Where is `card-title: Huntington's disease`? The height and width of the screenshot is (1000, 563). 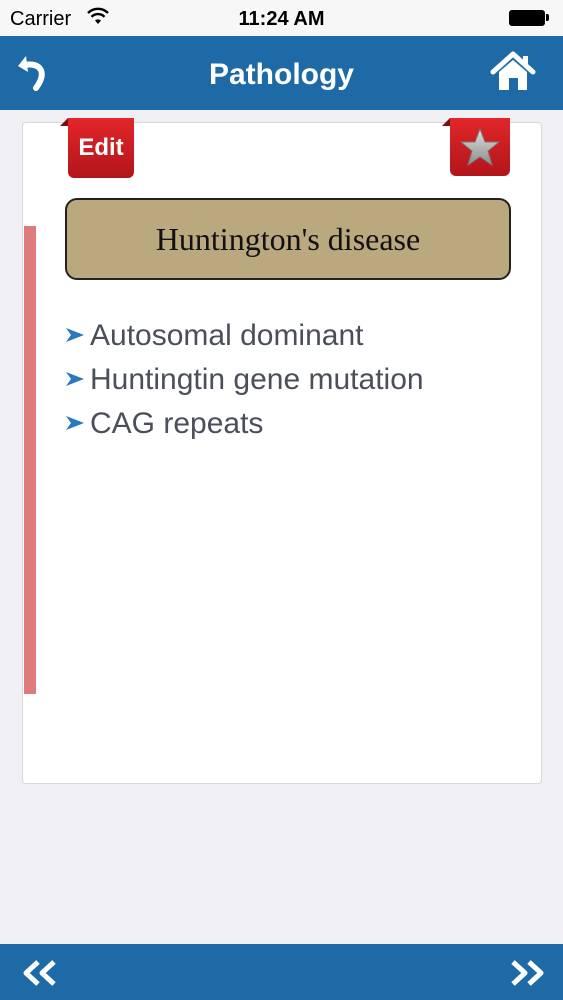 card-title: Huntington's disease is located at coordinates (288, 239).